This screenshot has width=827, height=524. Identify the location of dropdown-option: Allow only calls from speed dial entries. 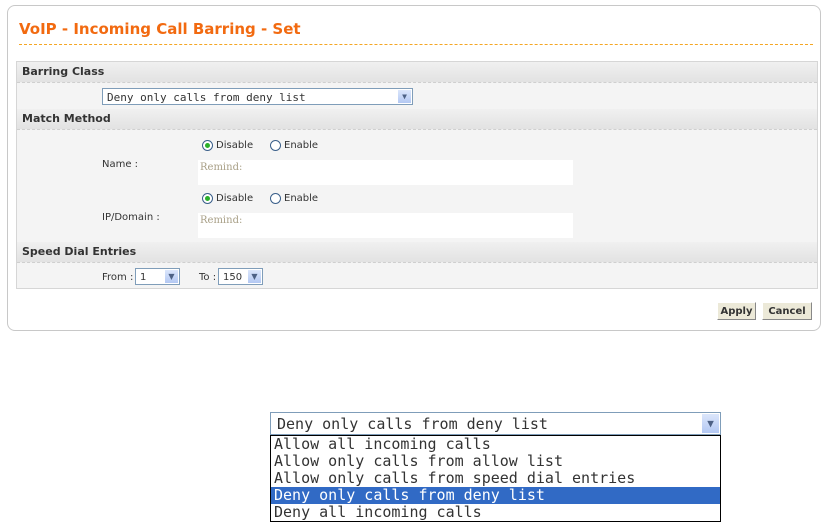
(495, 478).